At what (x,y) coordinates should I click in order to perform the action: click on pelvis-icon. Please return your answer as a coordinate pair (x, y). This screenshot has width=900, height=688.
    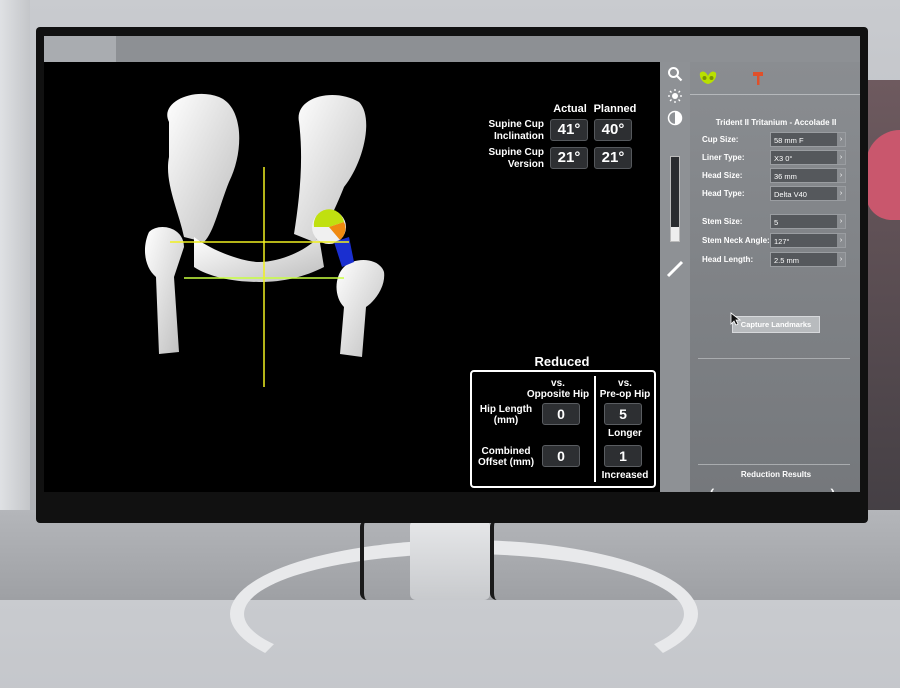
    Looking at the image, I should click on (708, 80).